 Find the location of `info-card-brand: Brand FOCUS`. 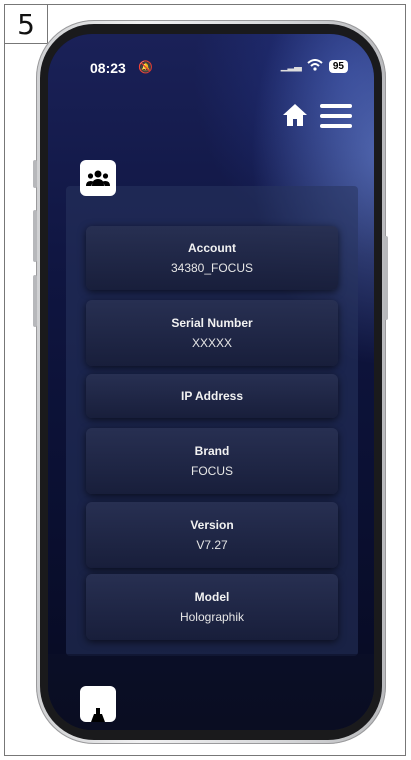

info-card-brand: Brand FOCUS is located at coordinates (212, 461).